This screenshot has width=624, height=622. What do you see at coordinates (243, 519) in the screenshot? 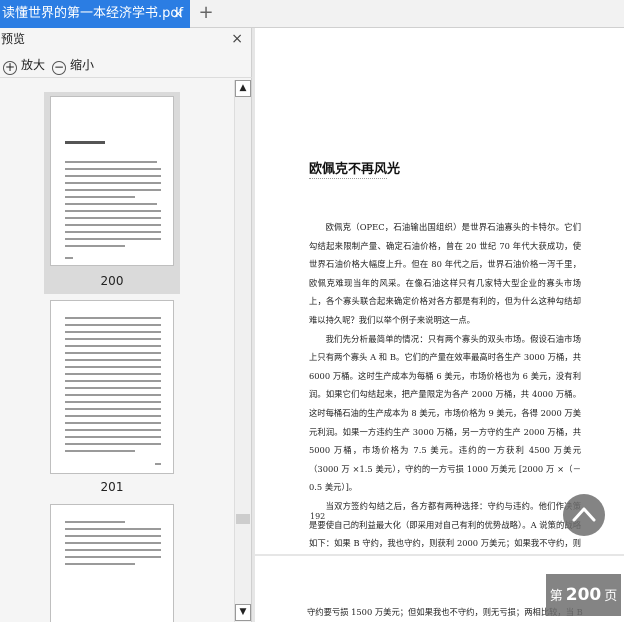
I see `scroll-thumb` at bounding box center [243, 519].